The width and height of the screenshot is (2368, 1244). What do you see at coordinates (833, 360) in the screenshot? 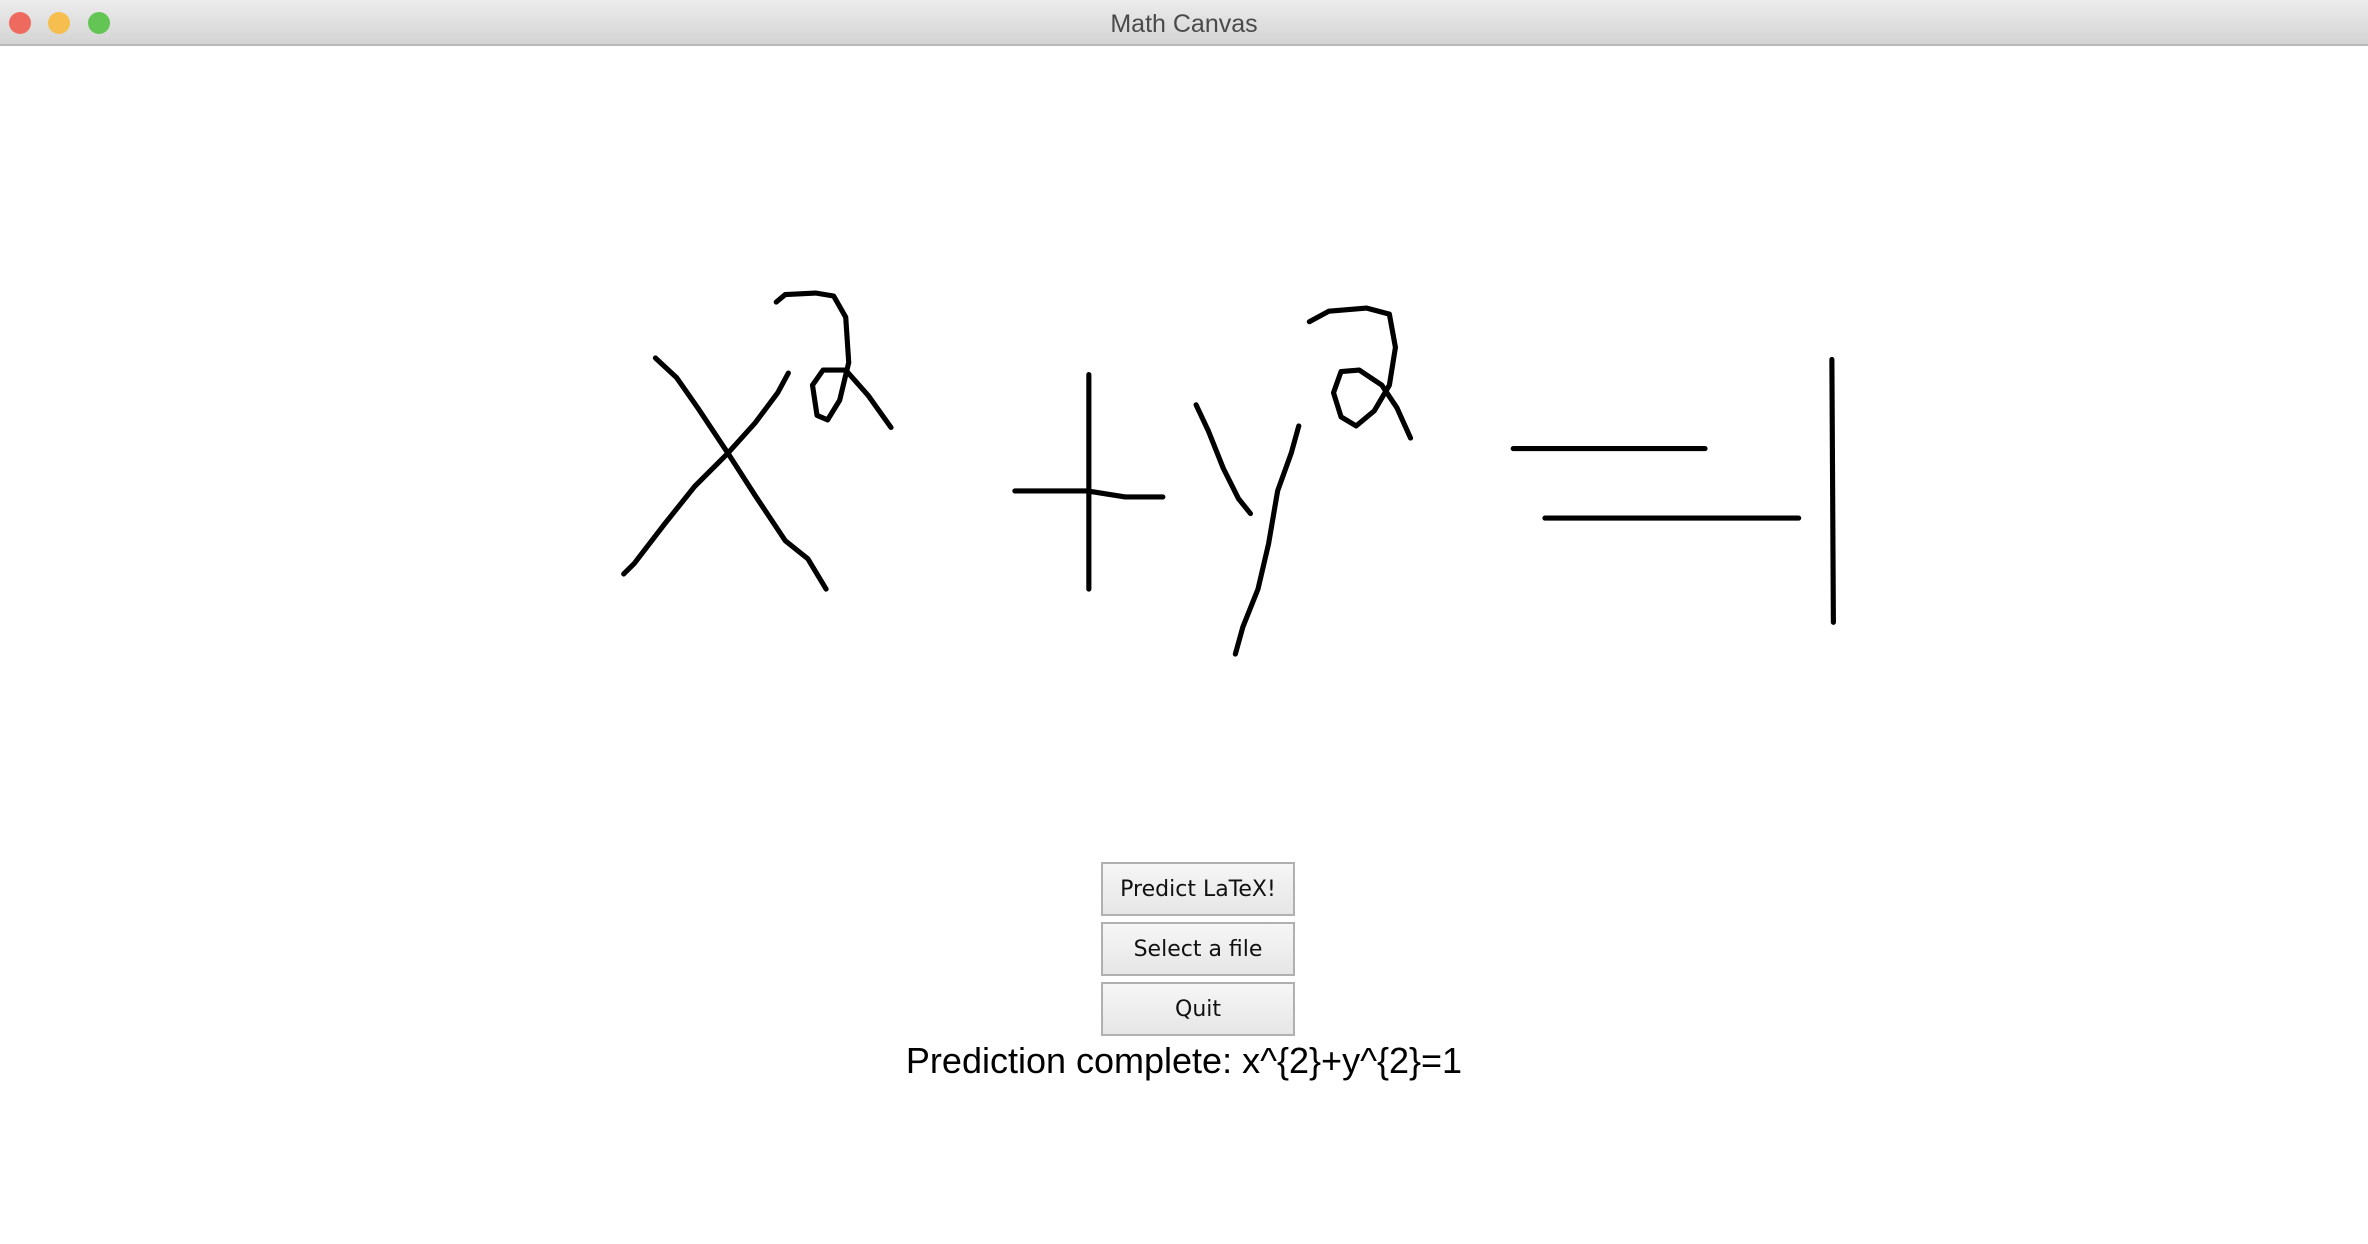
I see `stroke-sup-2-a` at bounding box center [833, 360].